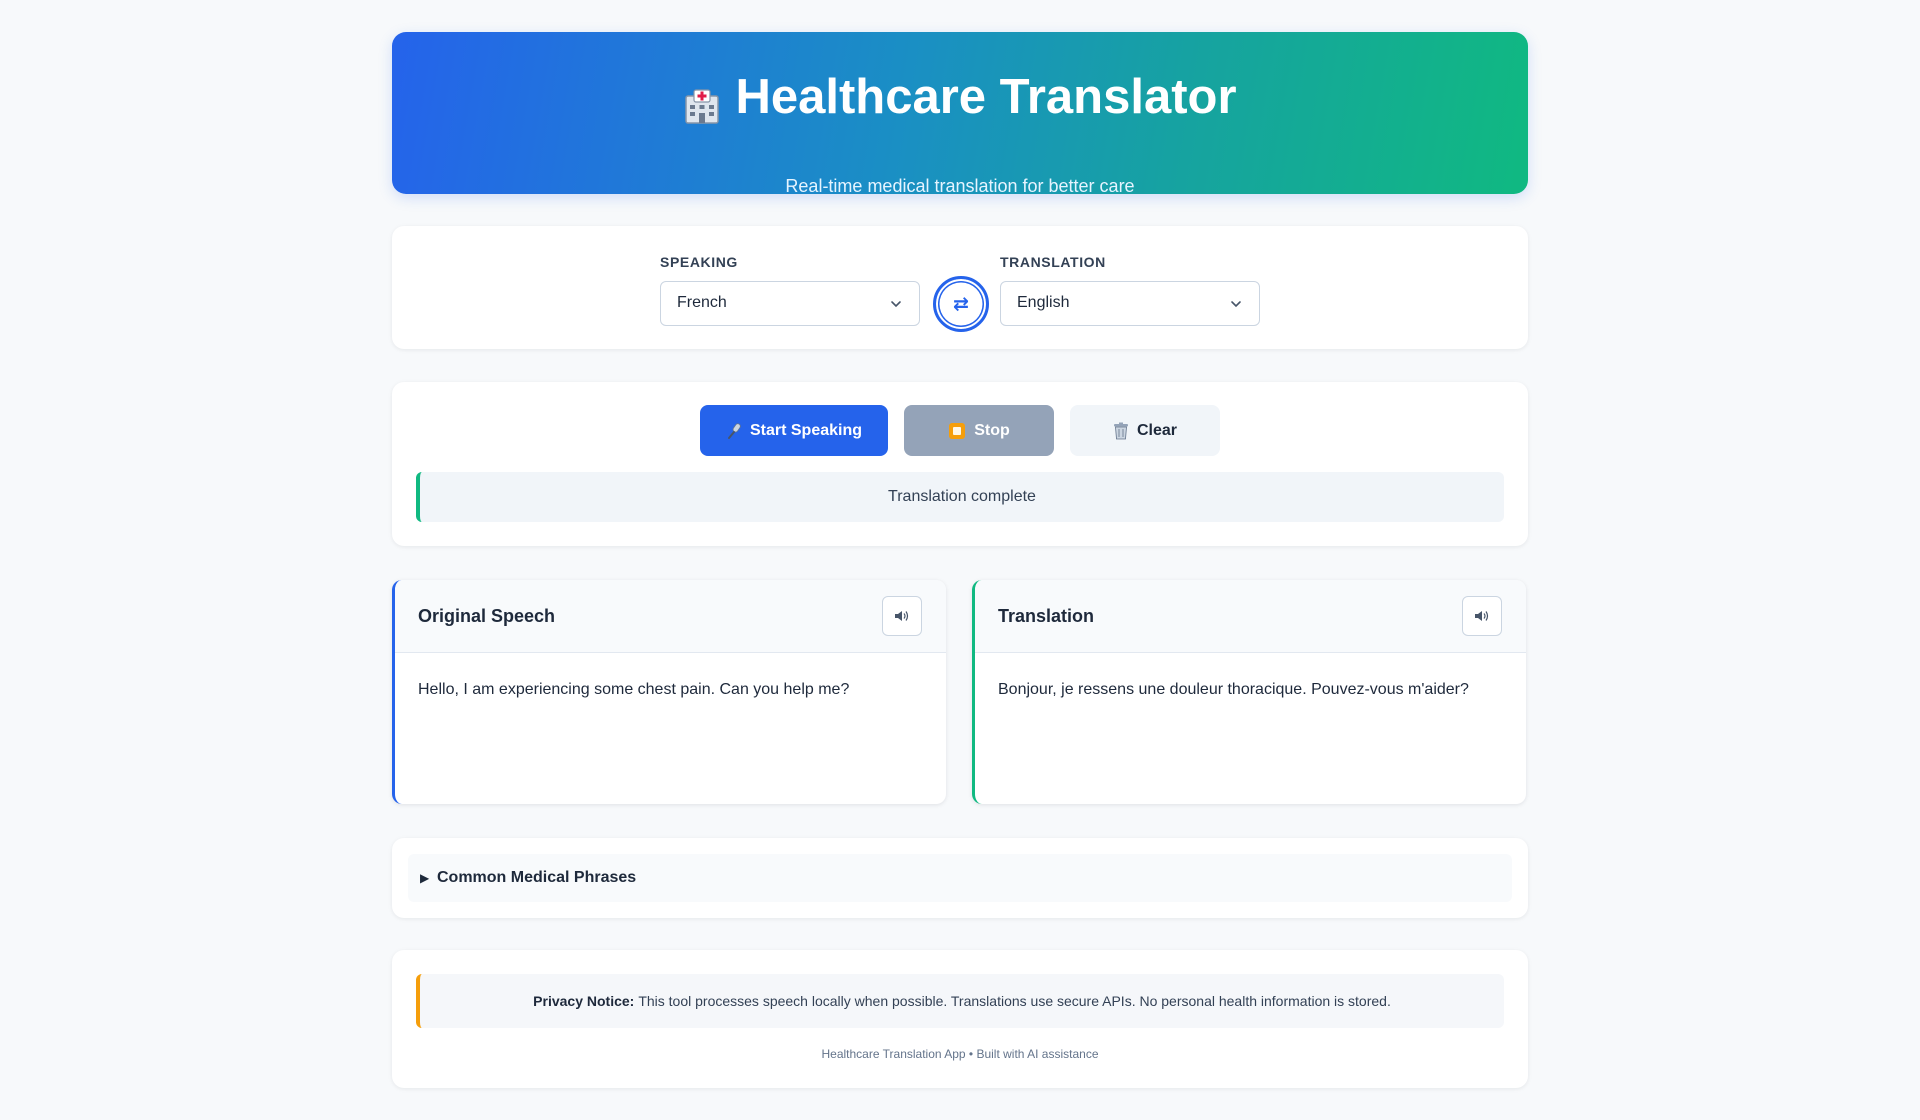  Describe the element at coordinates (1130, 303) in the screenshot. I see `translation-language-select: English` at that location.